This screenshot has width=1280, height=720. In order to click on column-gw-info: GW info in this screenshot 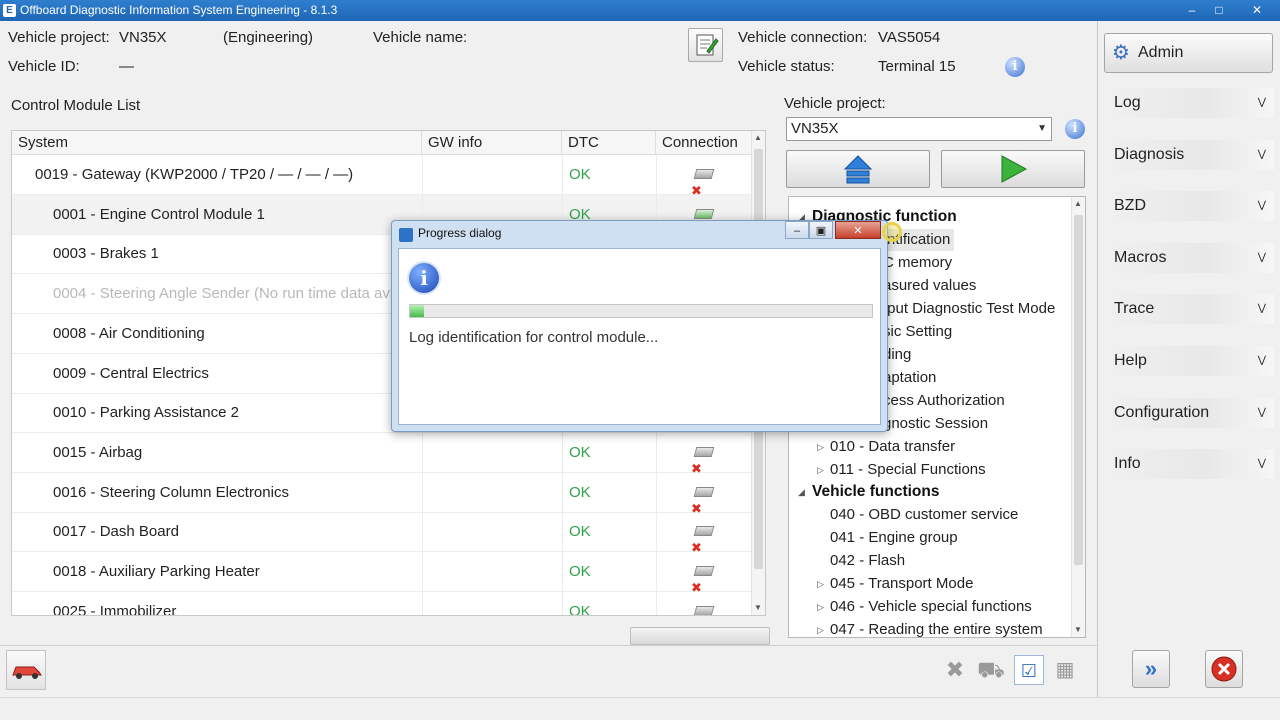, I will do `click(492, 143)`.